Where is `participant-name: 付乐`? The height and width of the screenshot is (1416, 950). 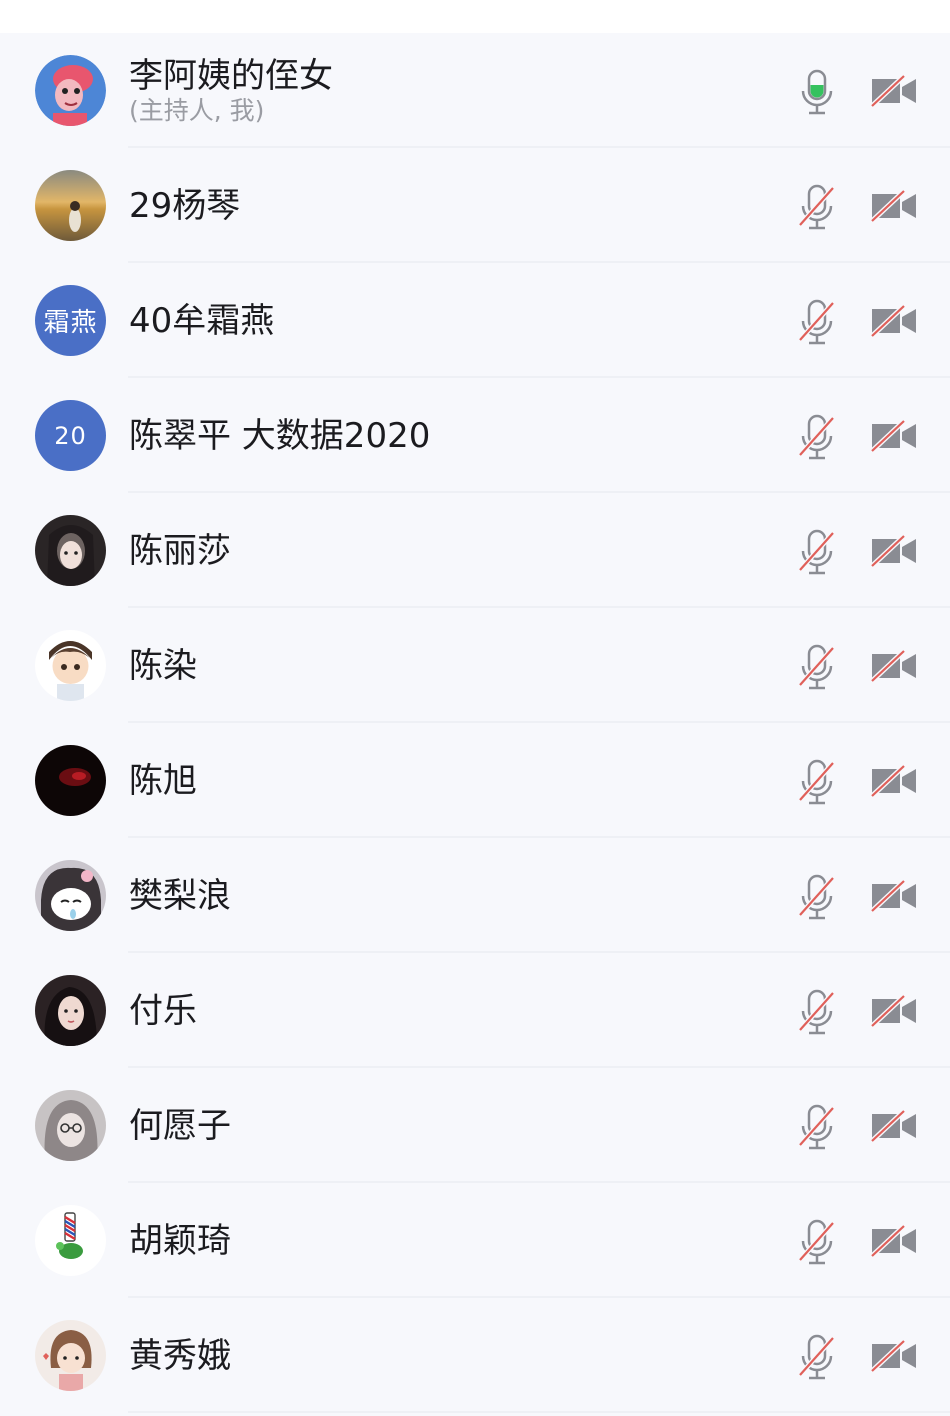 participant-name: 付乐 is located at coordinates (163, 1010).